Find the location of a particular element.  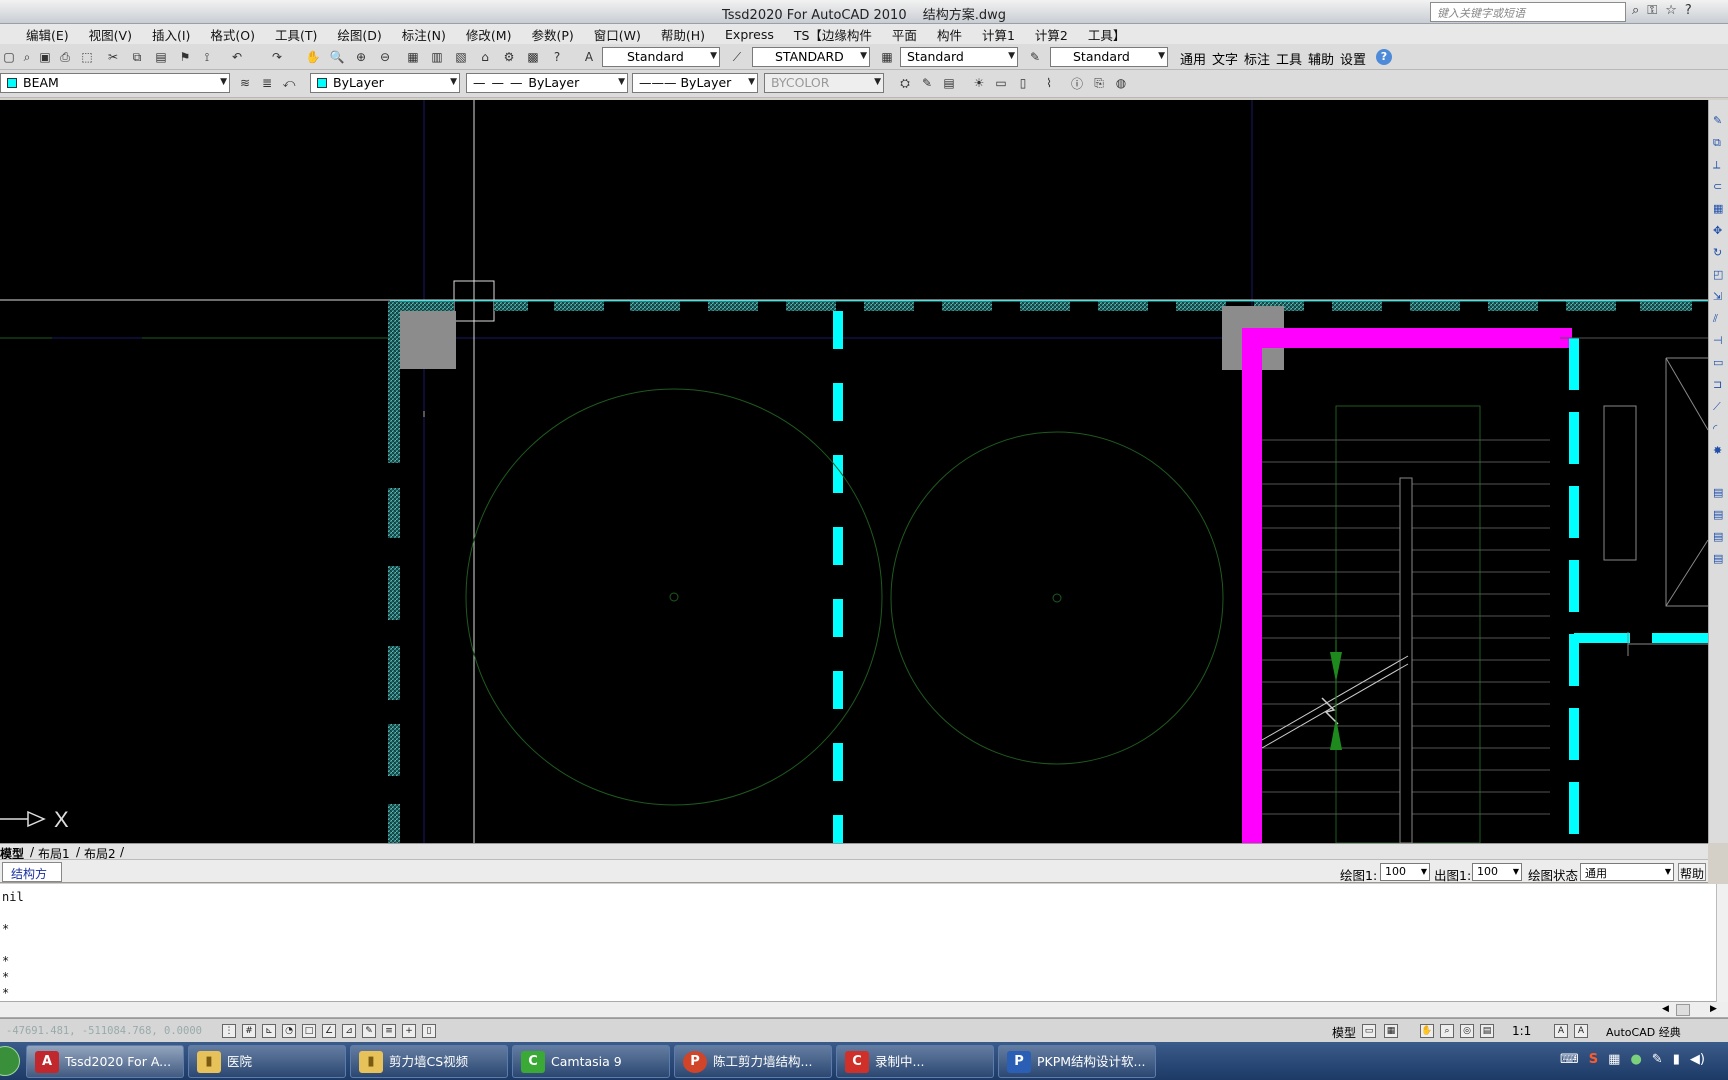

layer-select: BEAM ▼ is located at coordinates (115, 83).